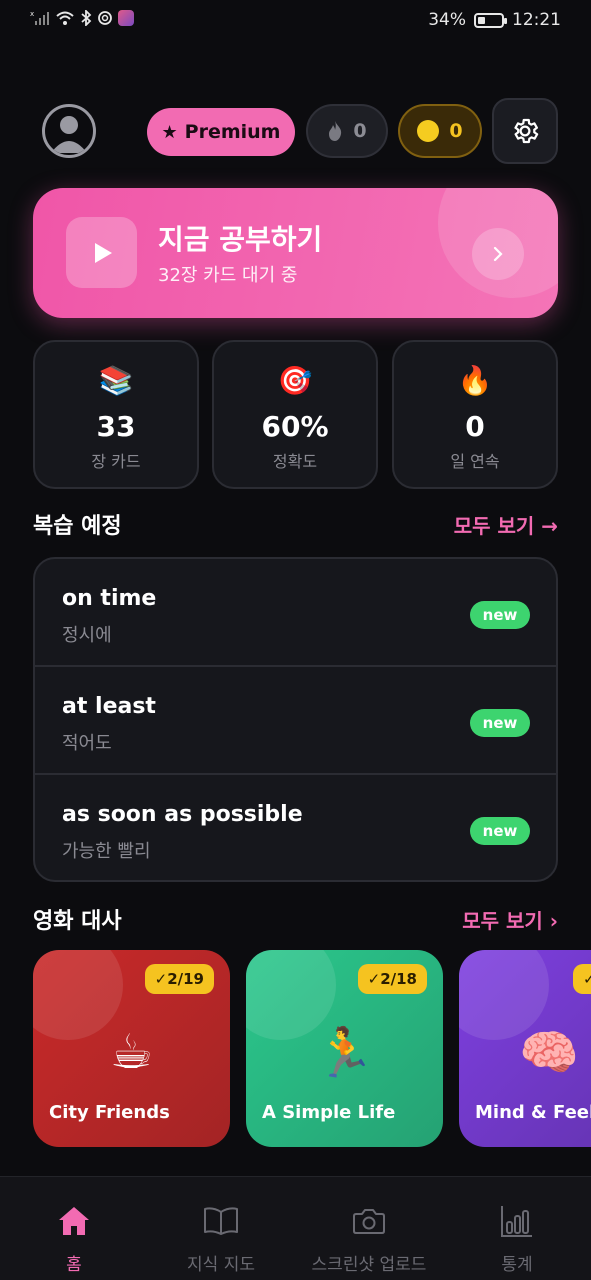  I want to click on stat-label: 일 연속, so click(475, 461).